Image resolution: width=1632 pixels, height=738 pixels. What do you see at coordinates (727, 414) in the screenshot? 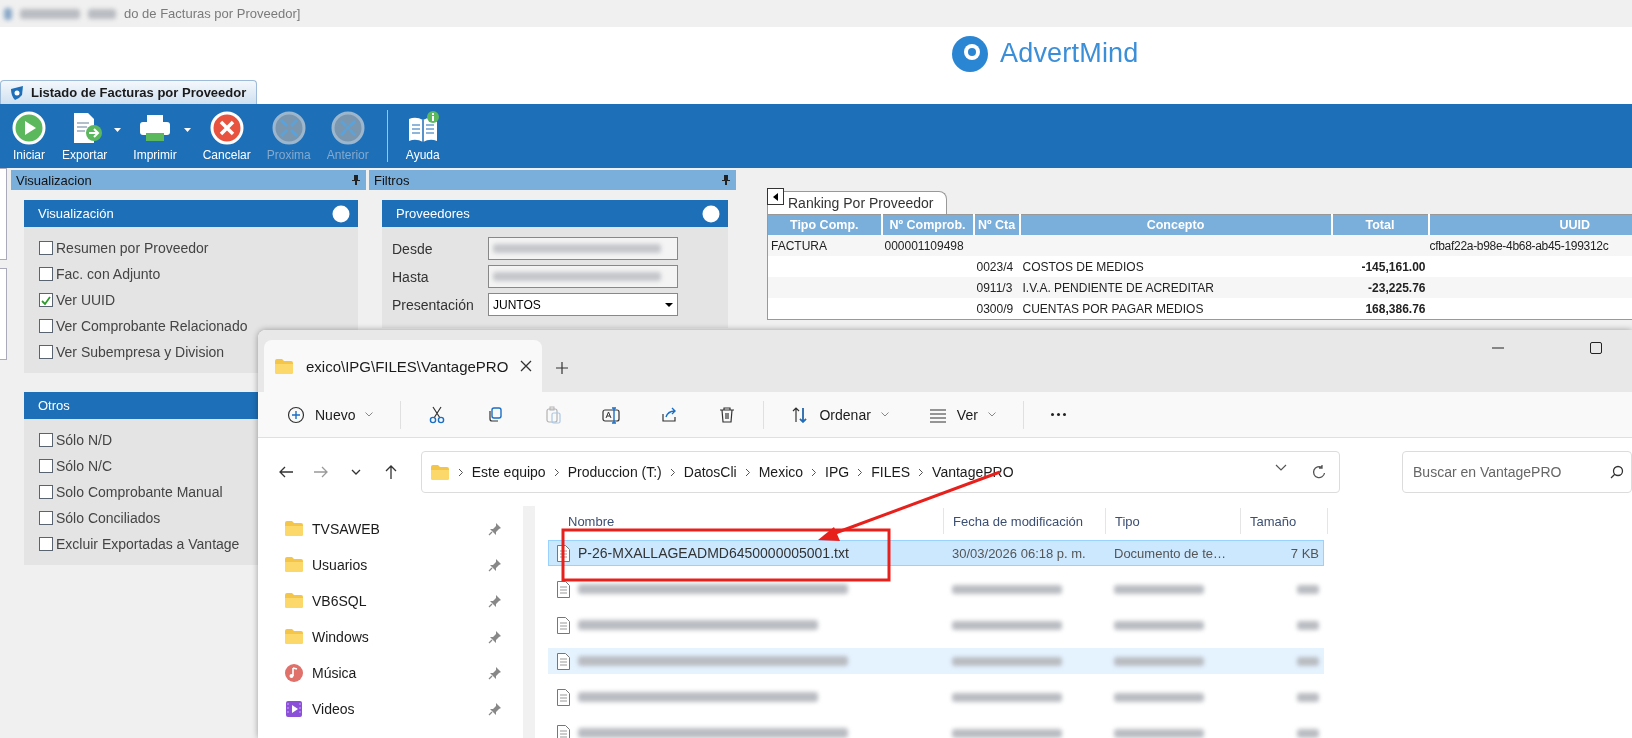
I see `trash-icon` at bounding box center [727, 414].